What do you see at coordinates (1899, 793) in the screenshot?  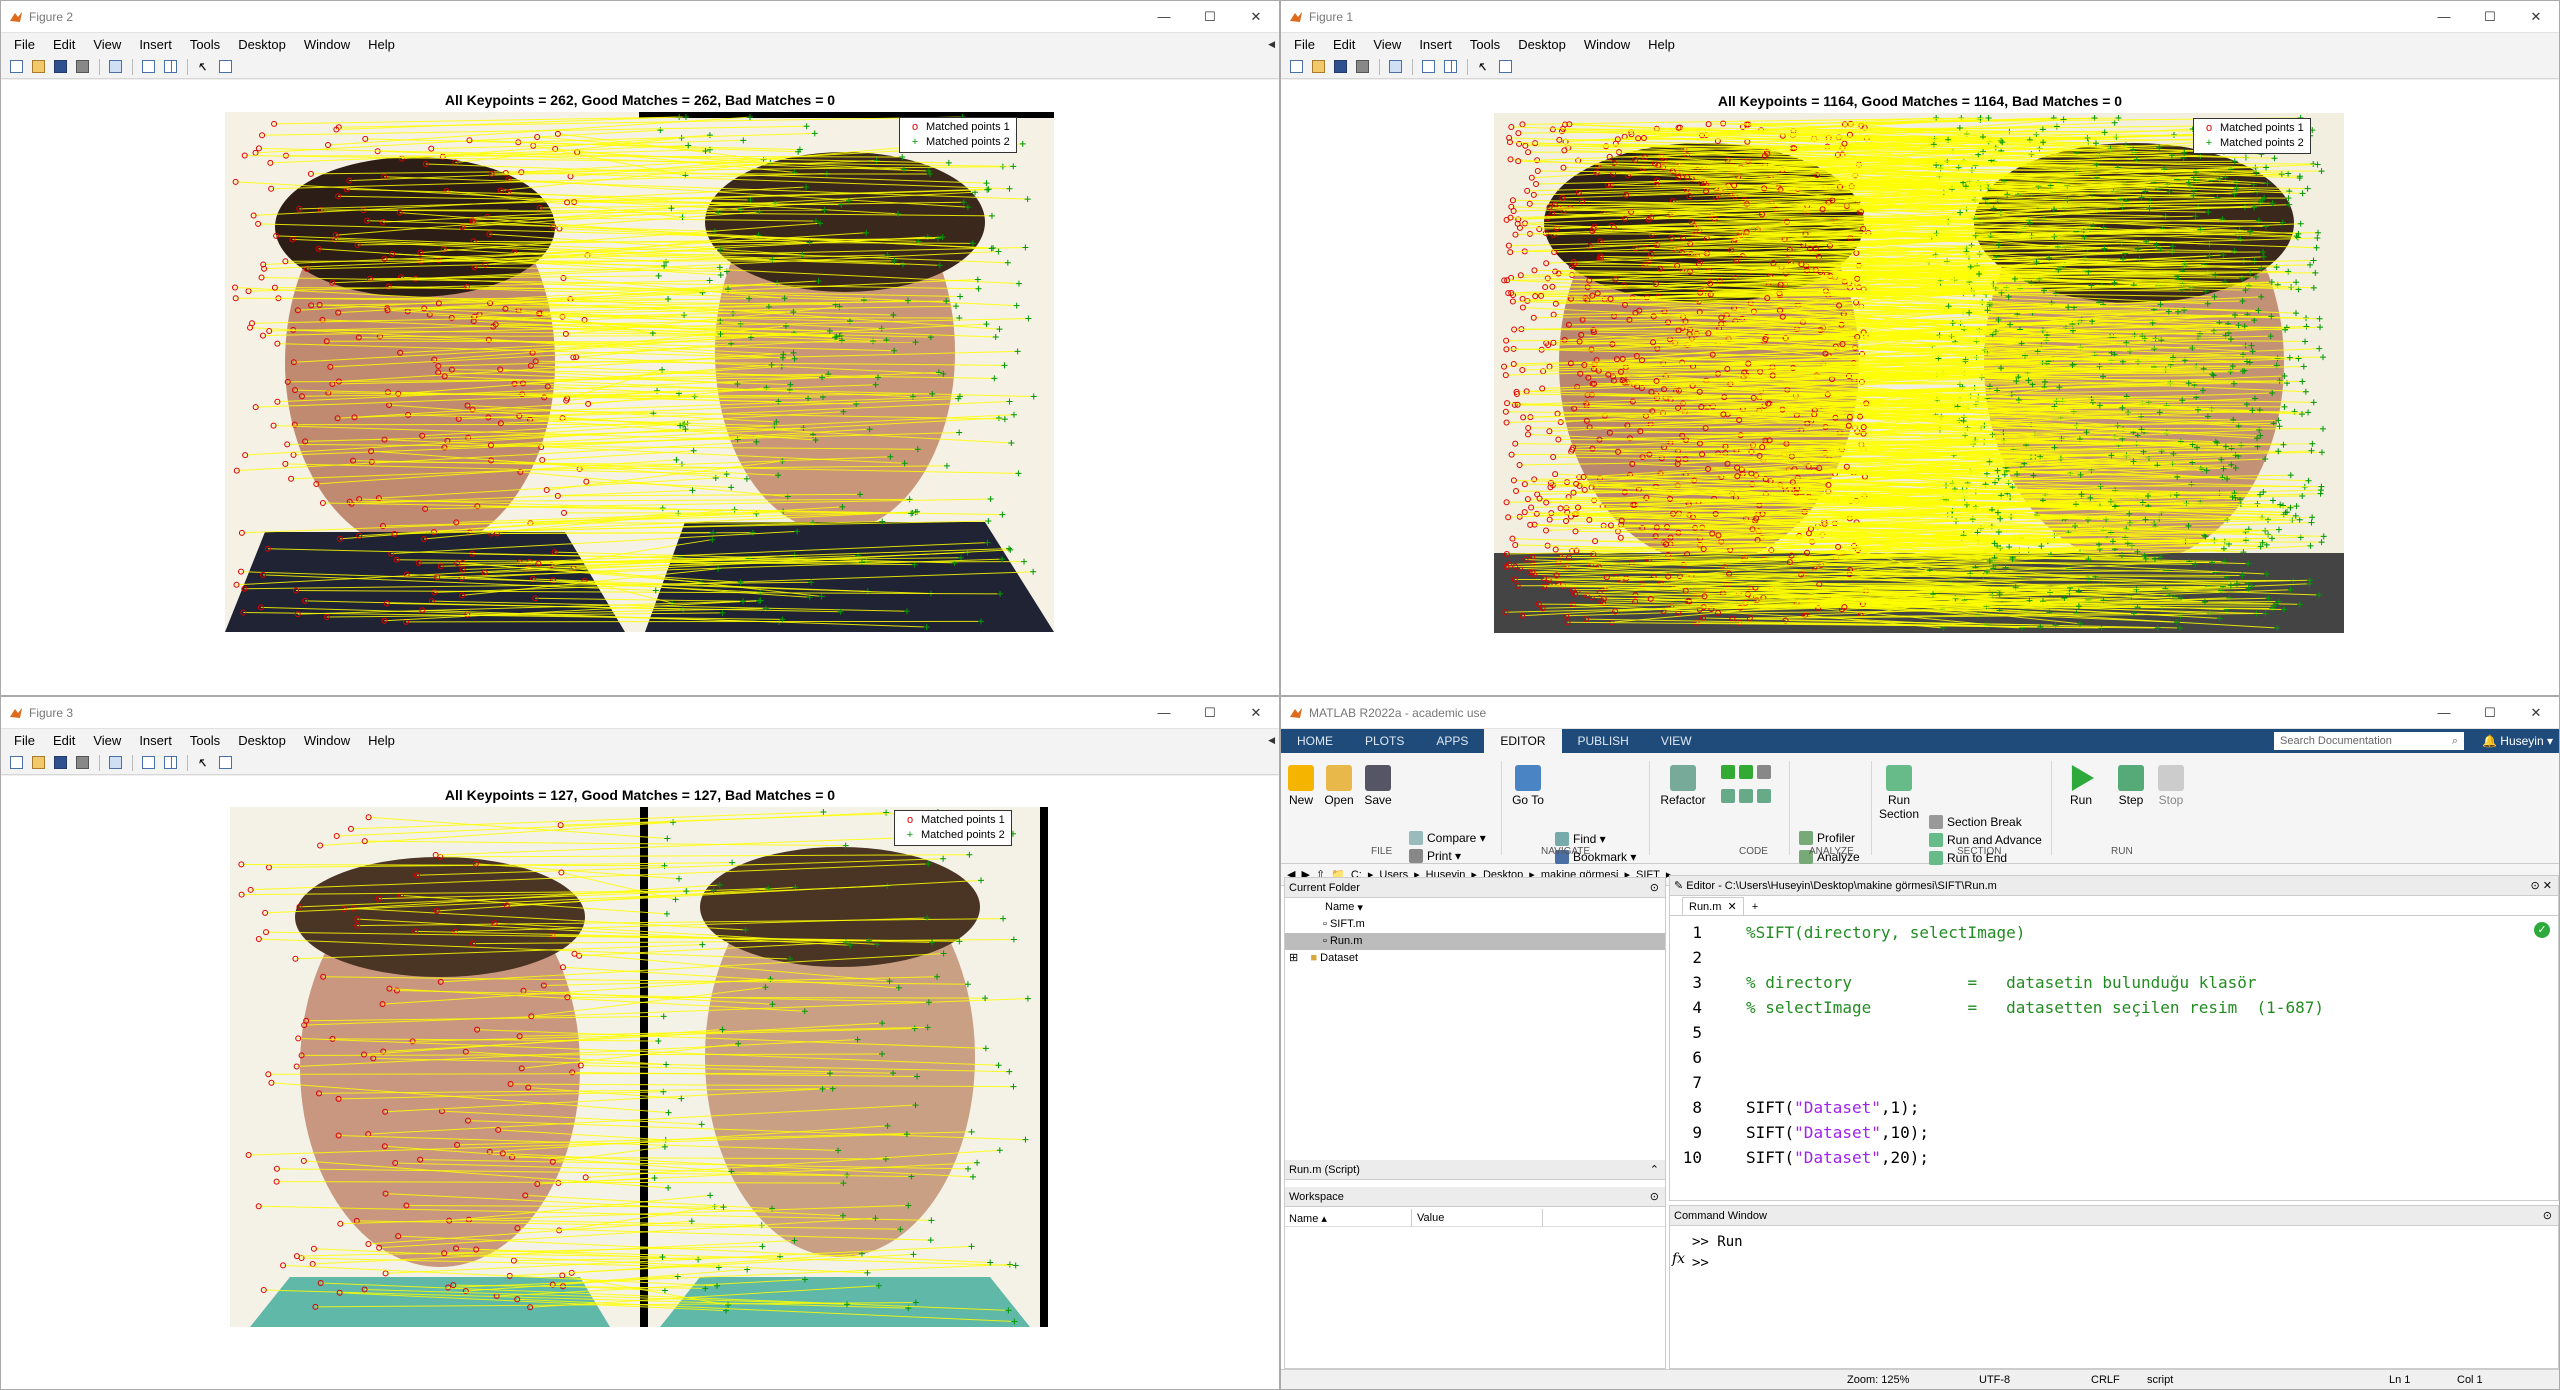 I see `run-section-button: Run Section` at bounding box center [1899, 793].